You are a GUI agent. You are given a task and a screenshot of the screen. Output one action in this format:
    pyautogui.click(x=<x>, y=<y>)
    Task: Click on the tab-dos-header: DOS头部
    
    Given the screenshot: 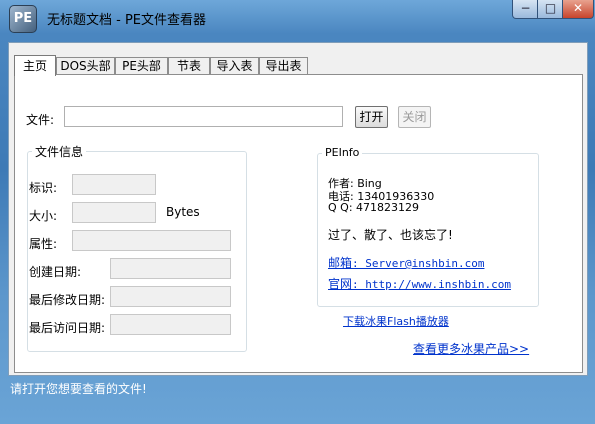 What is the action you would take?
    pyautogui.click(x=85, y=66)
    